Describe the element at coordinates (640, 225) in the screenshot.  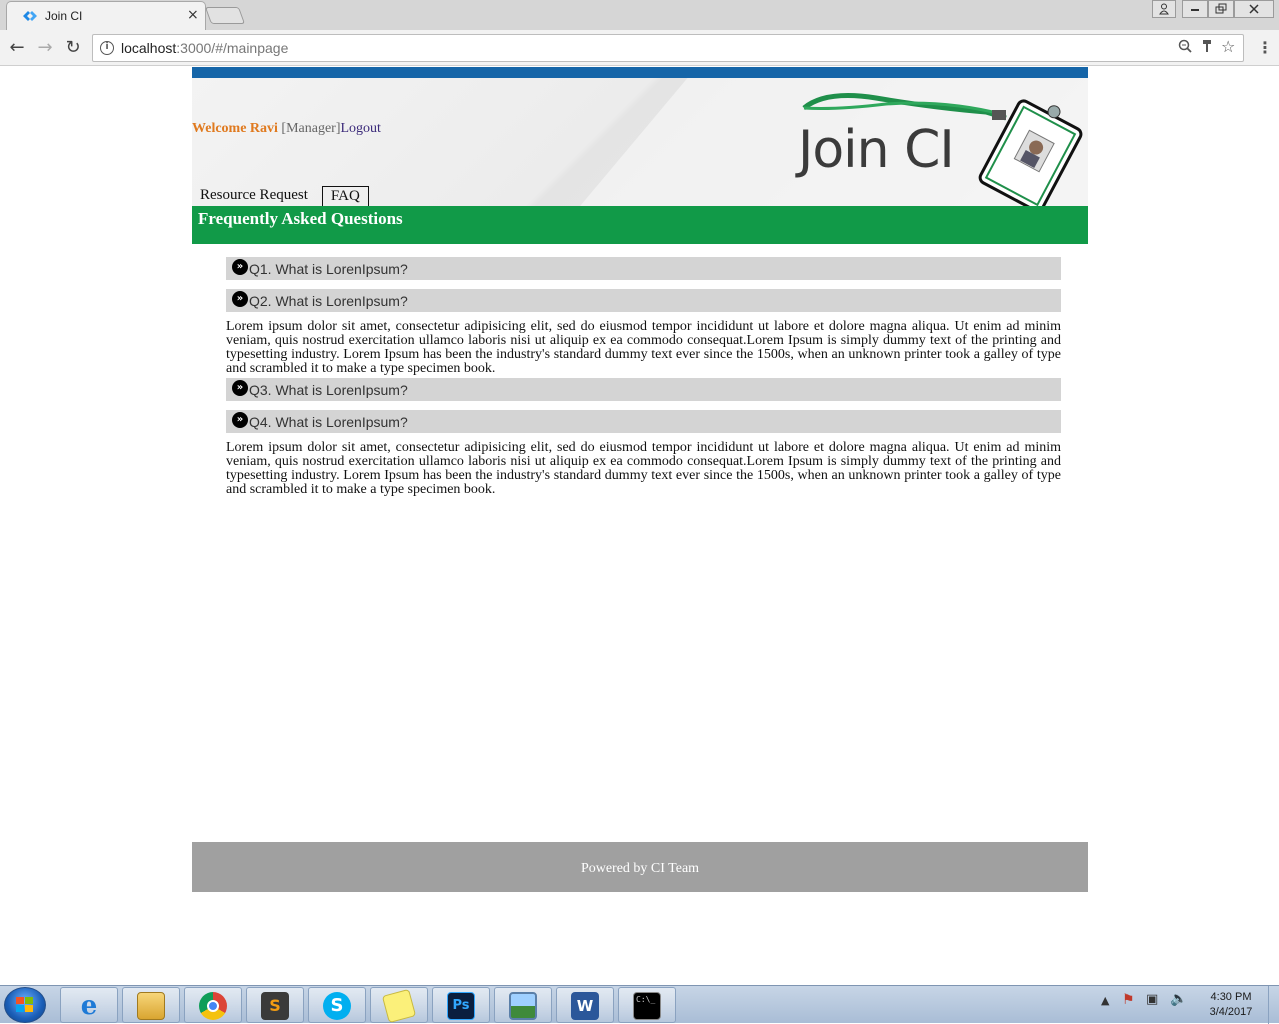
I see `faq-banner: Frequently Asked Questions` at that location.